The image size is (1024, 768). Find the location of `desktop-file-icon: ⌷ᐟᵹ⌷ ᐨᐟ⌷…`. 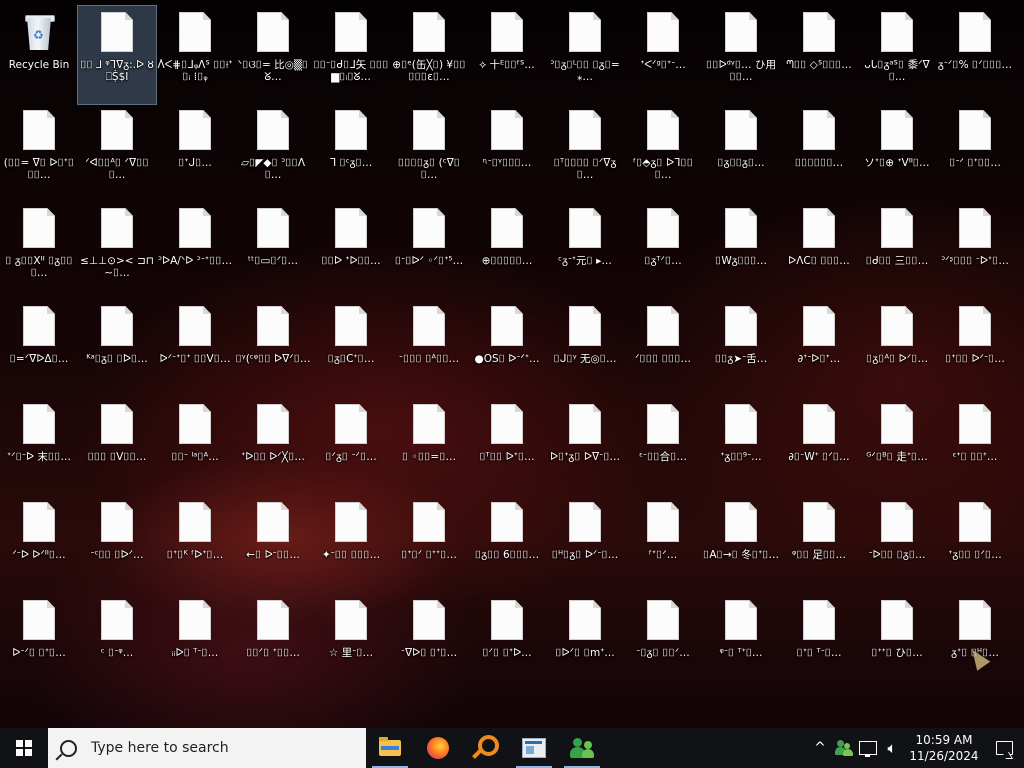

desktop-file-icon: ⌷ᐟᵹ⌷ ᐨᐟ⌷… is located at coordinates (351, 447).